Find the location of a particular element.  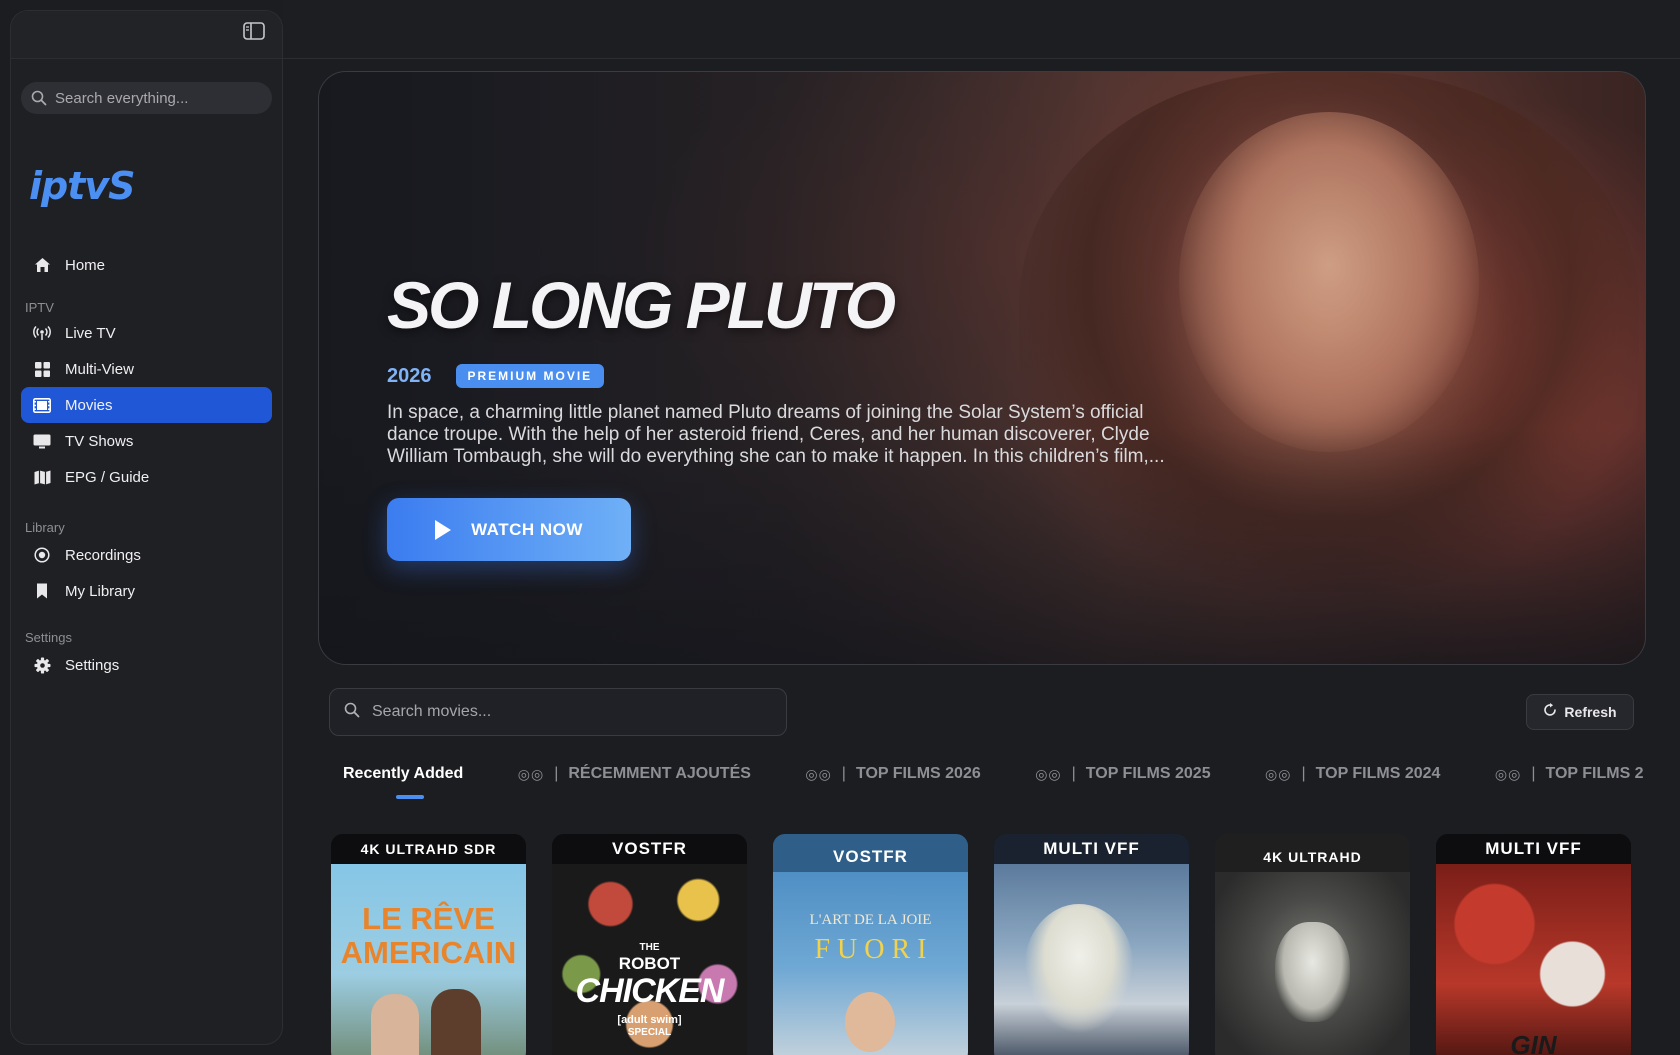

tab-top-films-2026: ◎◎ | TOP FILMS 2026 is located at coordinates (892, 774).